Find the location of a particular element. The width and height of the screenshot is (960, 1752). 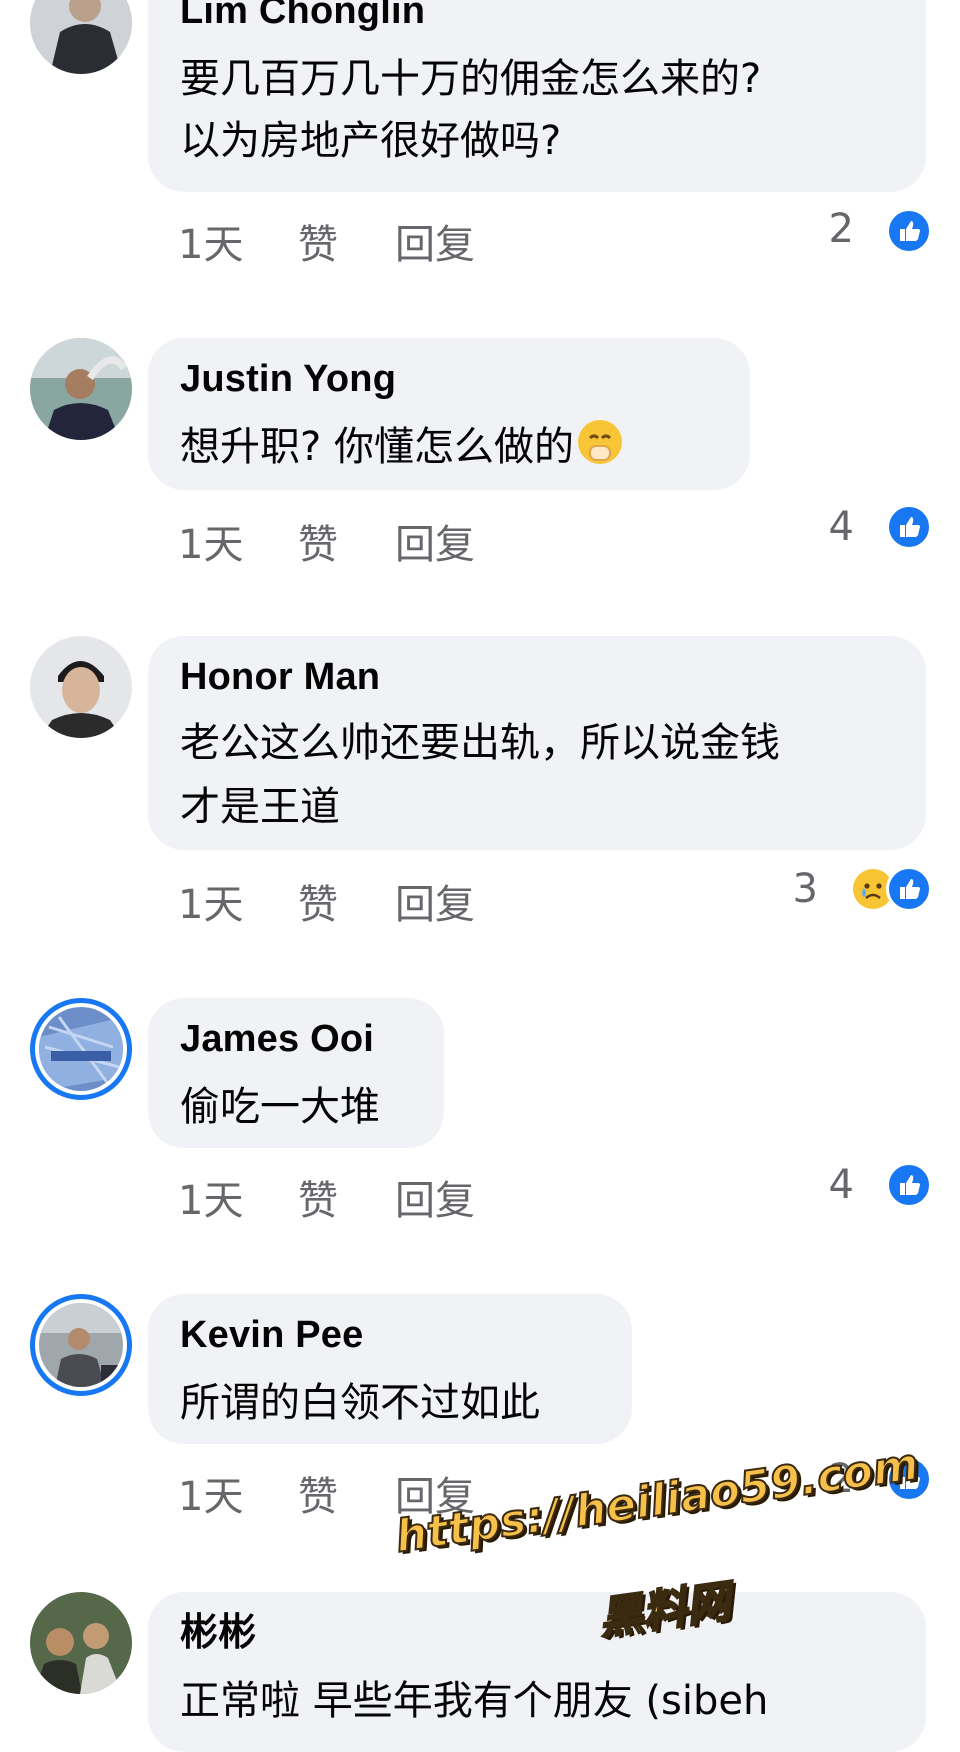

comment-text-line: 所谓的白领不过如此 is located at coordinates (360, 1403).